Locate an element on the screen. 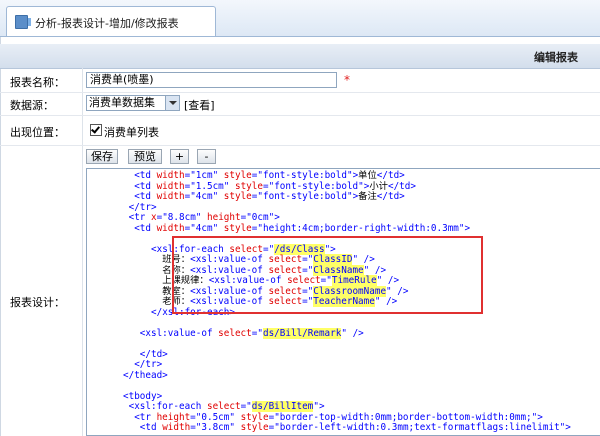 The image size is (600, 436). tab-report-design: 分析-报表设计-增加/修改报表 is located at coordinates (111, 21).